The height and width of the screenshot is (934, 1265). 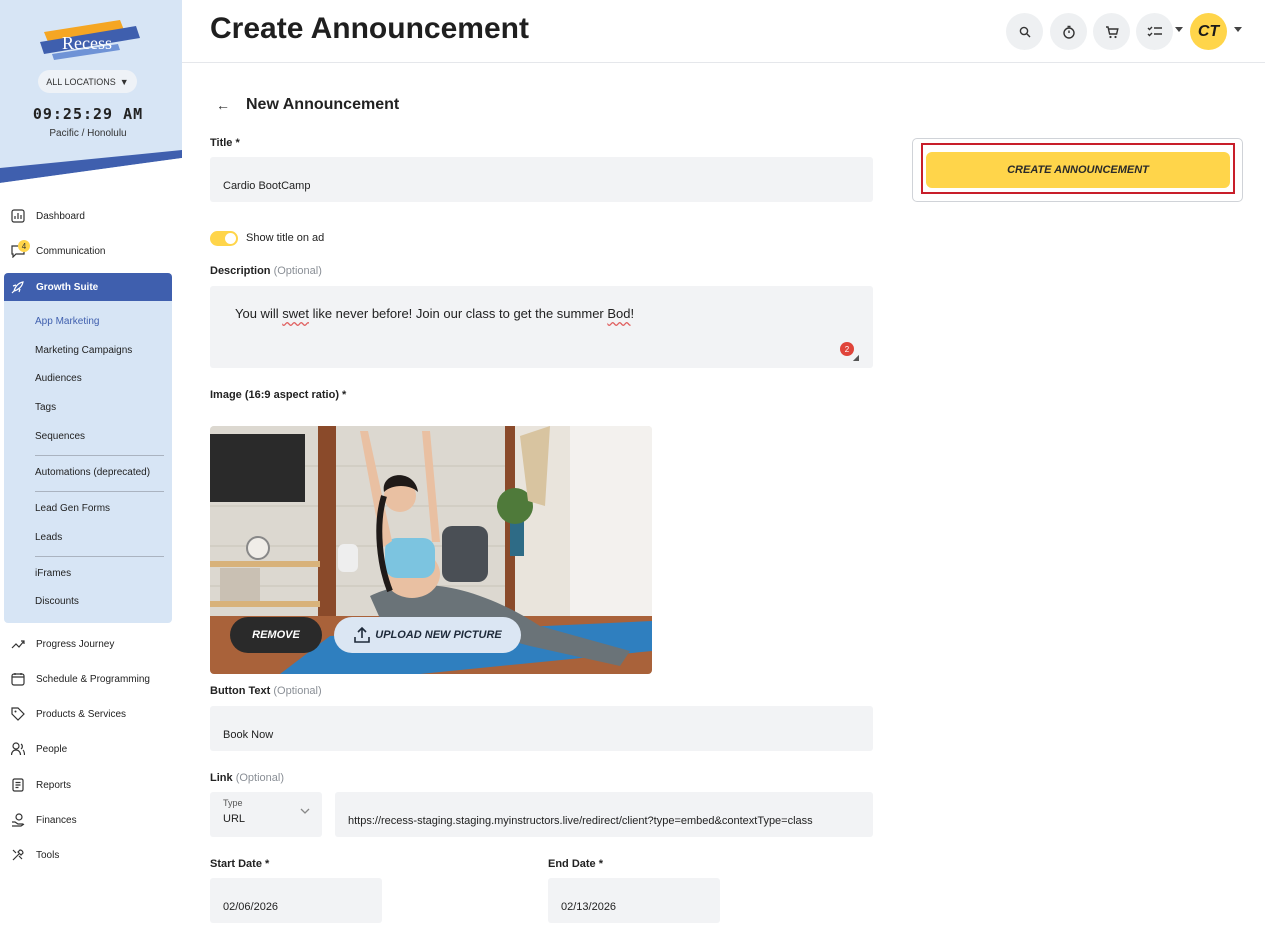 What do you see at coordinates (18, 216) in the screenshot?
I see `dashboard-icon` at bounding box center [18, 216].